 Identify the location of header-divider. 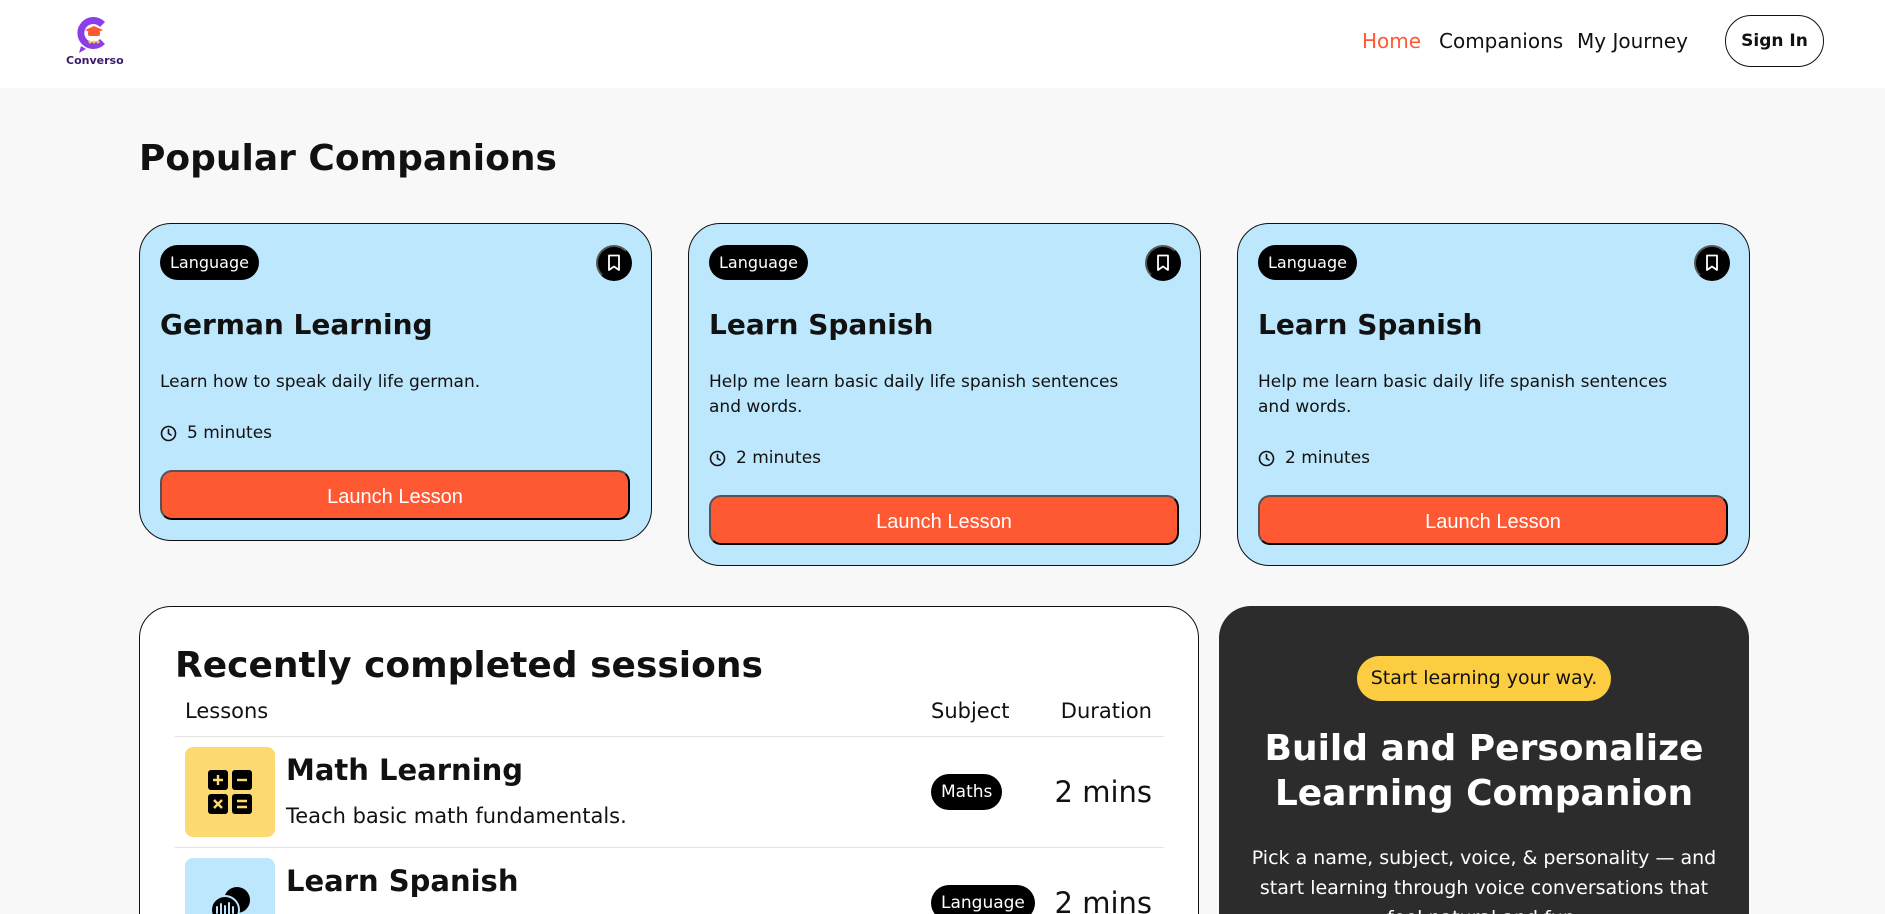
(669, 736).